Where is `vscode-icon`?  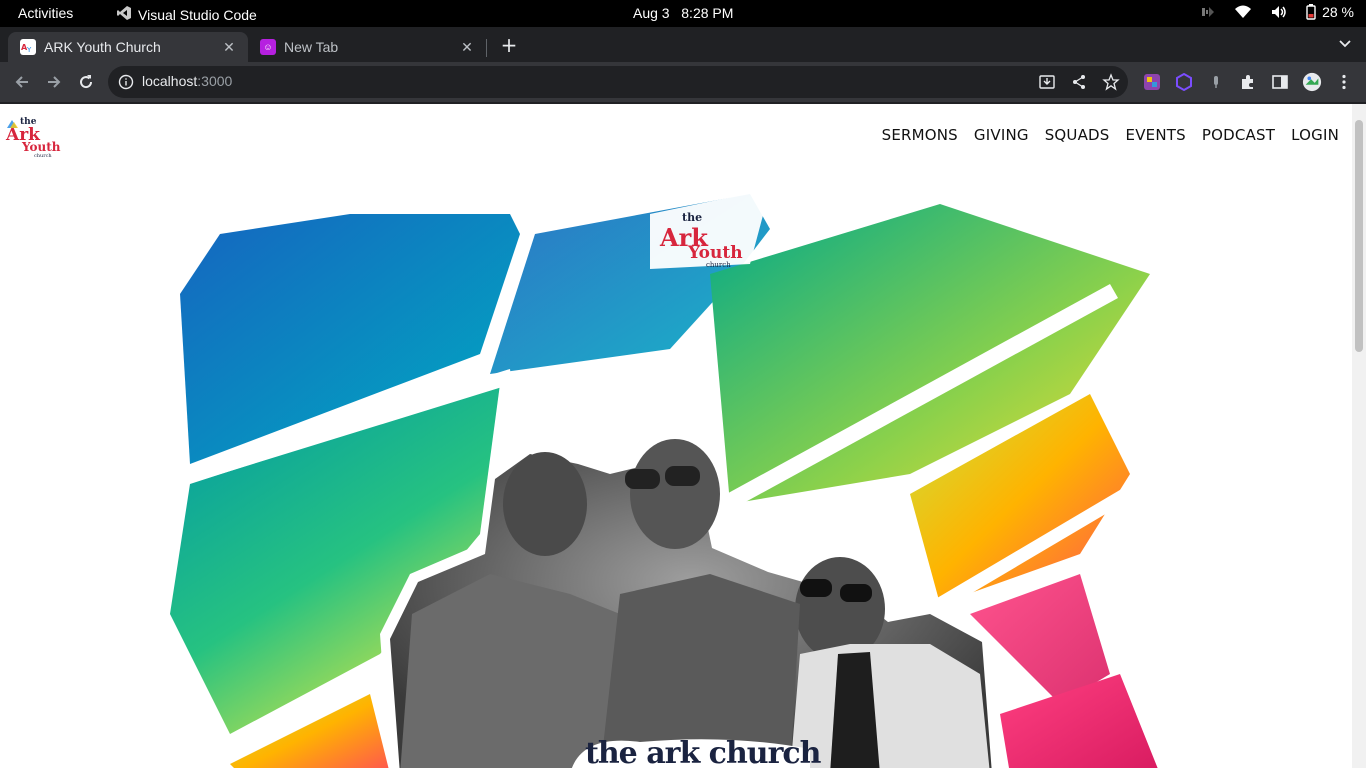 vscode-icon is located at coordinates (124, 14).